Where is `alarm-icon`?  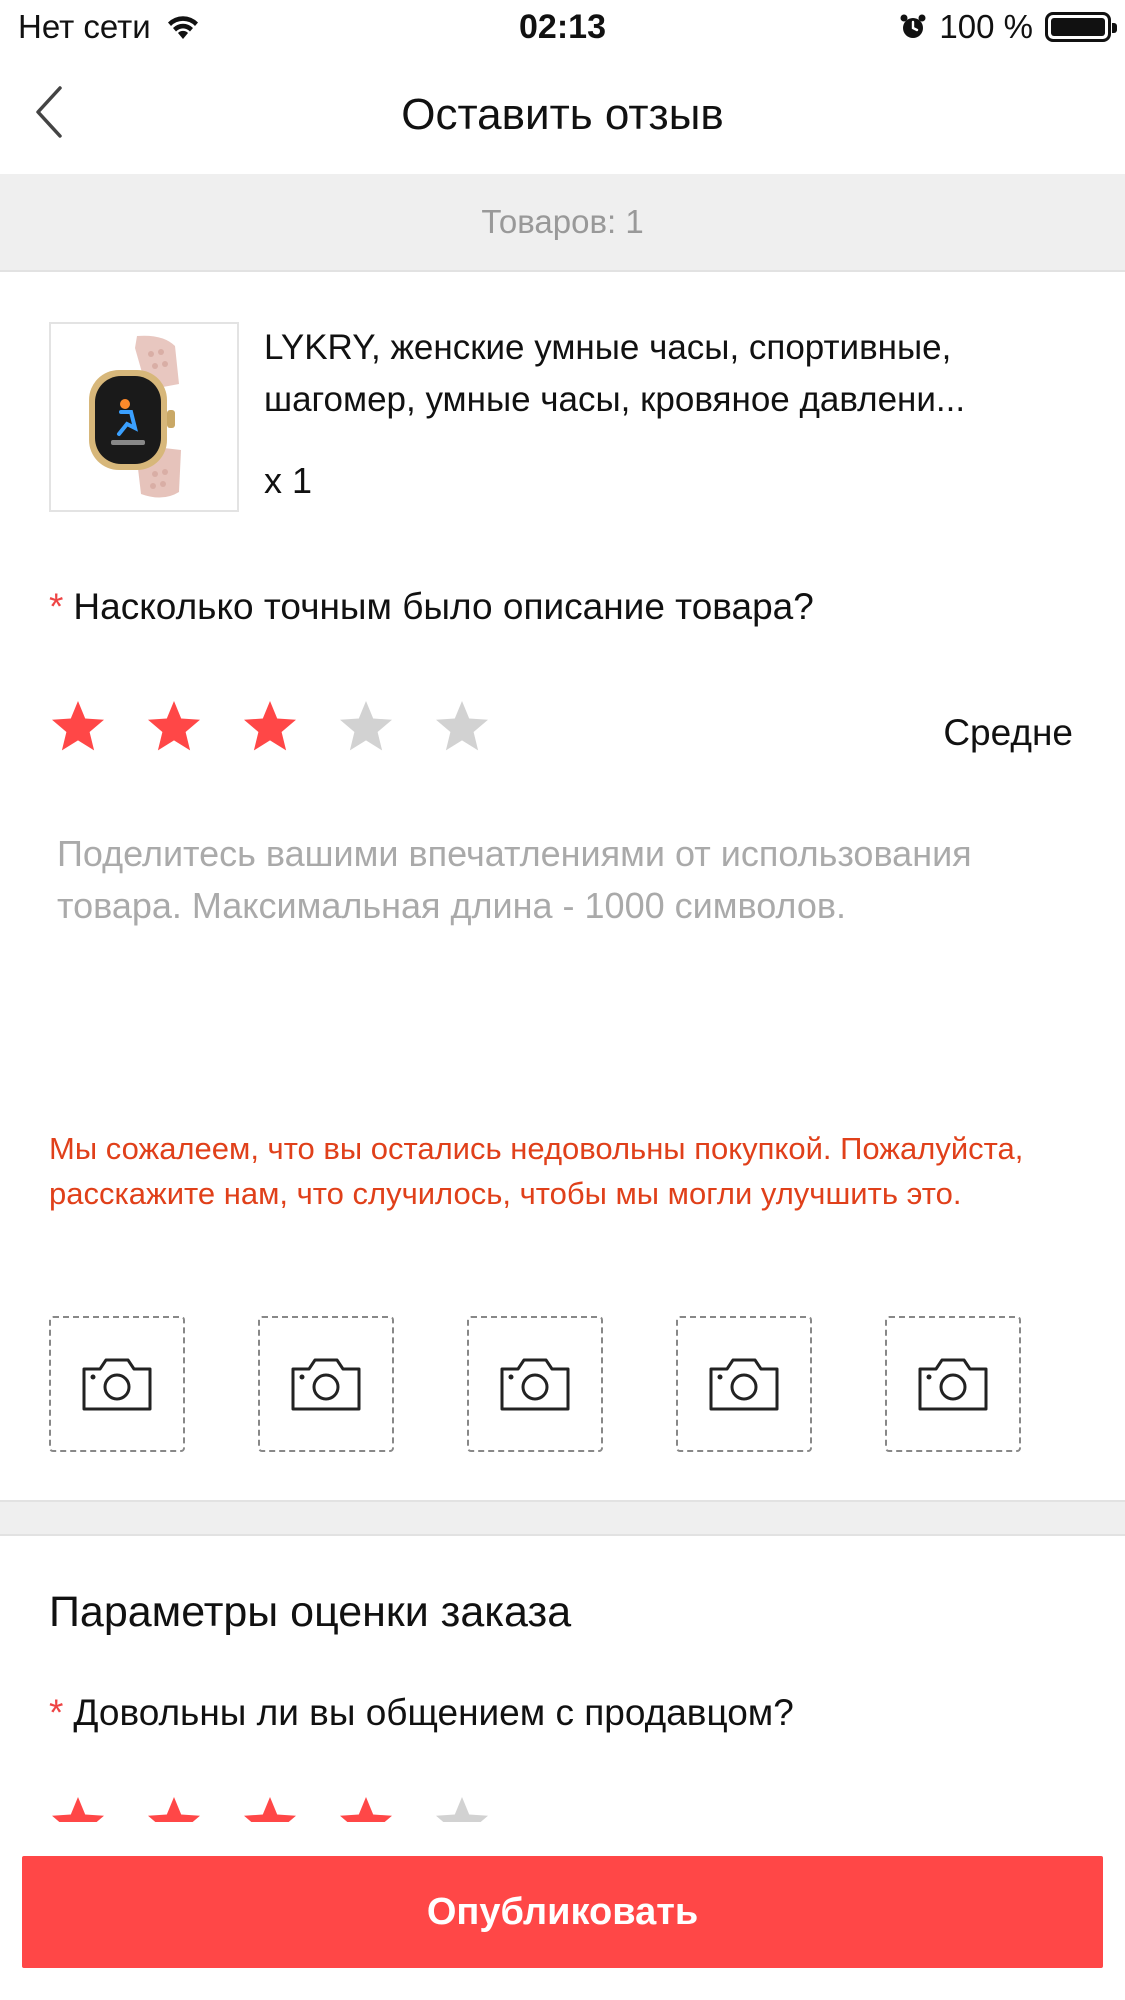 alarm-icon is located at coordinates (913, 26).